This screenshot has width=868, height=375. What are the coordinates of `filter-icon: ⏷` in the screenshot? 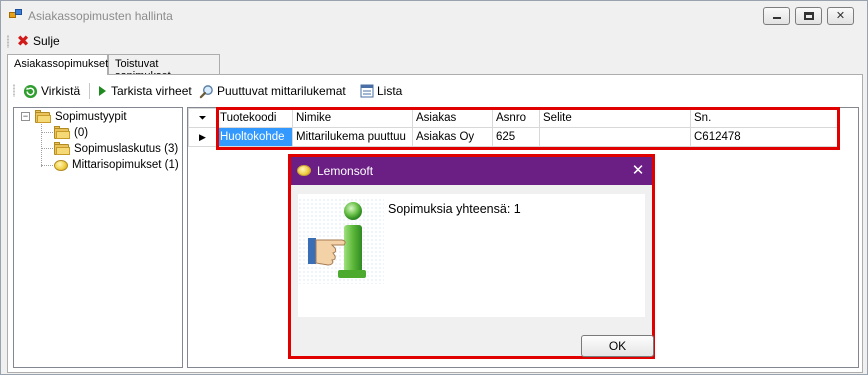 It's located at (202, 118).